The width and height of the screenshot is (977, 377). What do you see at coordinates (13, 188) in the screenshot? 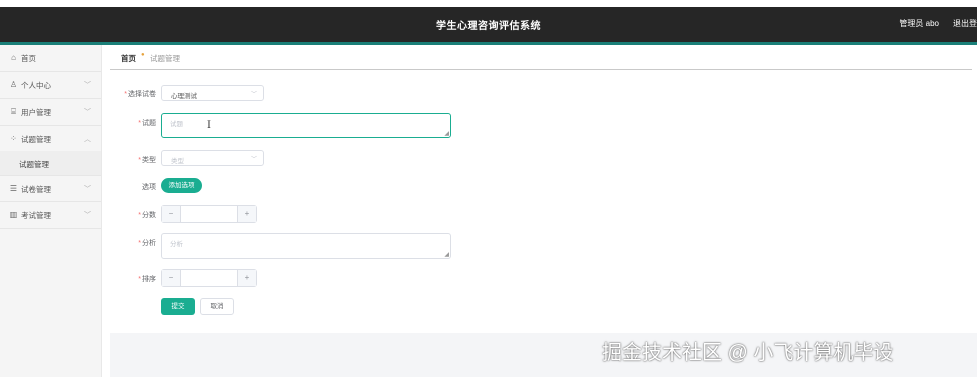
I see `list-icon: ☰` at bounding box center [13, 188].